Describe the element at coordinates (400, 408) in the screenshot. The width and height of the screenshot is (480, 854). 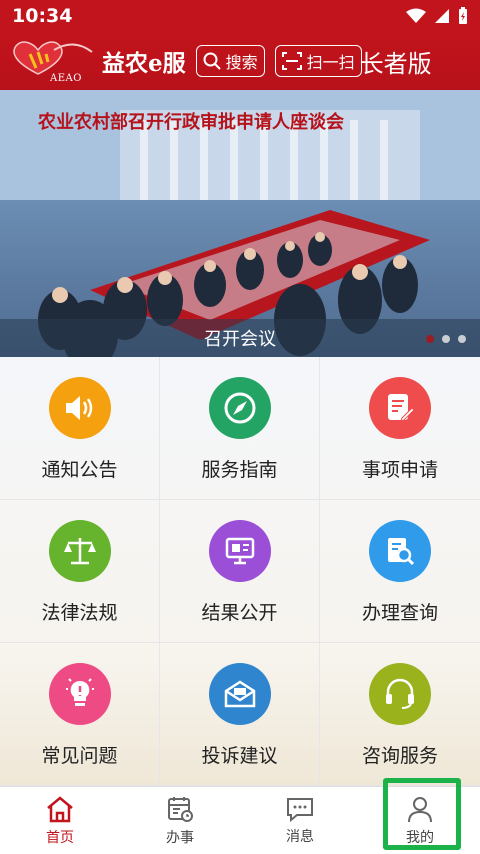
I see `document-edit-icon` at that location.